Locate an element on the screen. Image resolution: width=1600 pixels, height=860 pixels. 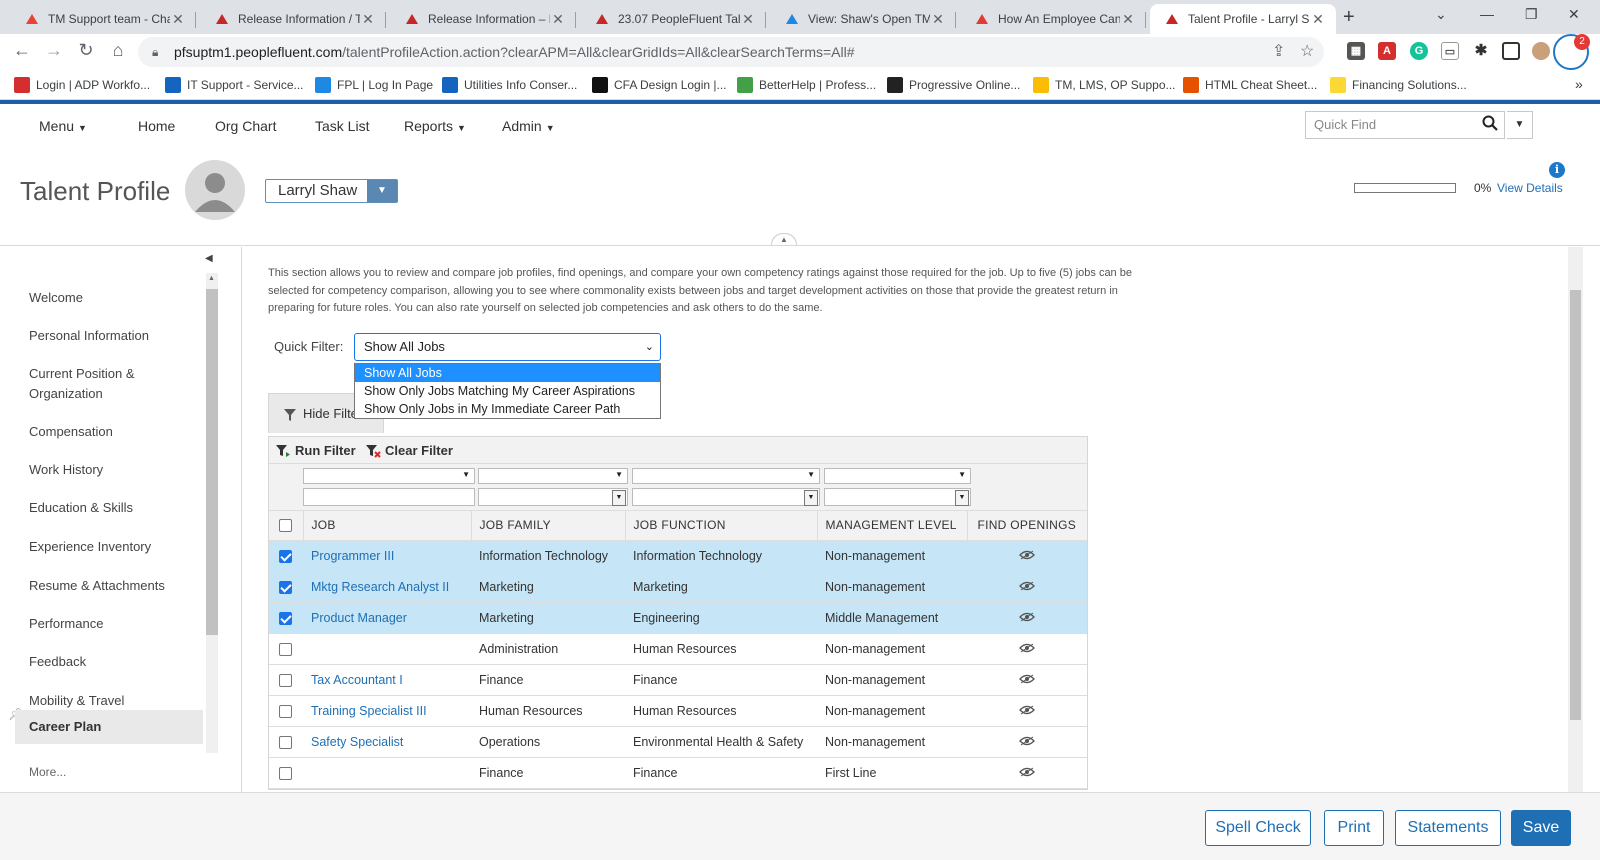
sidebar-item-education-skills: Education & Skills is located at coordinates (109, 508).